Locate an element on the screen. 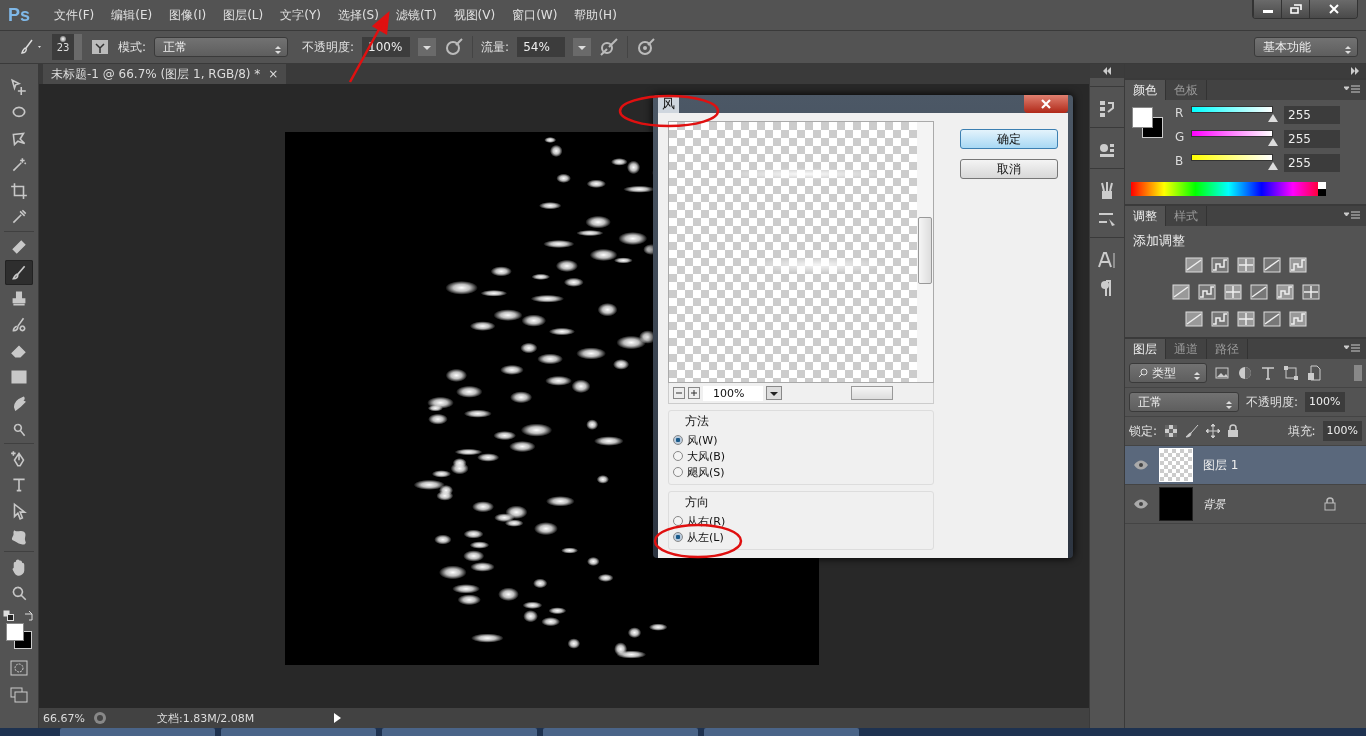 The image size is (1366, 736). fg-bg-colors-icon is located at coordinates (1148, 123).